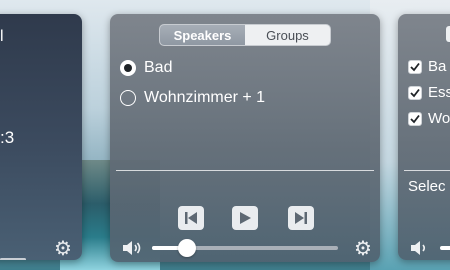 The width and height of the screenshot is (450, 270). I want to click on previous-icon, so click(191, 218).